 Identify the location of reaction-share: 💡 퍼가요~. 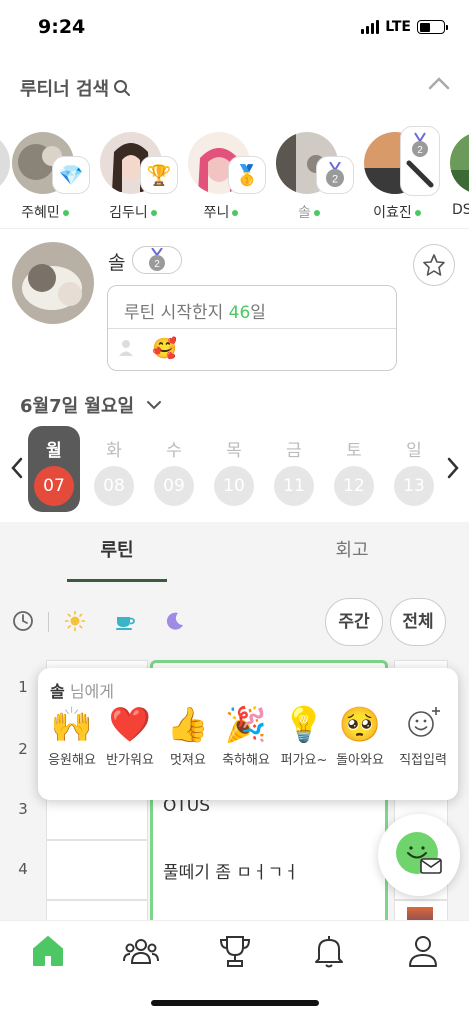
(304, 737).